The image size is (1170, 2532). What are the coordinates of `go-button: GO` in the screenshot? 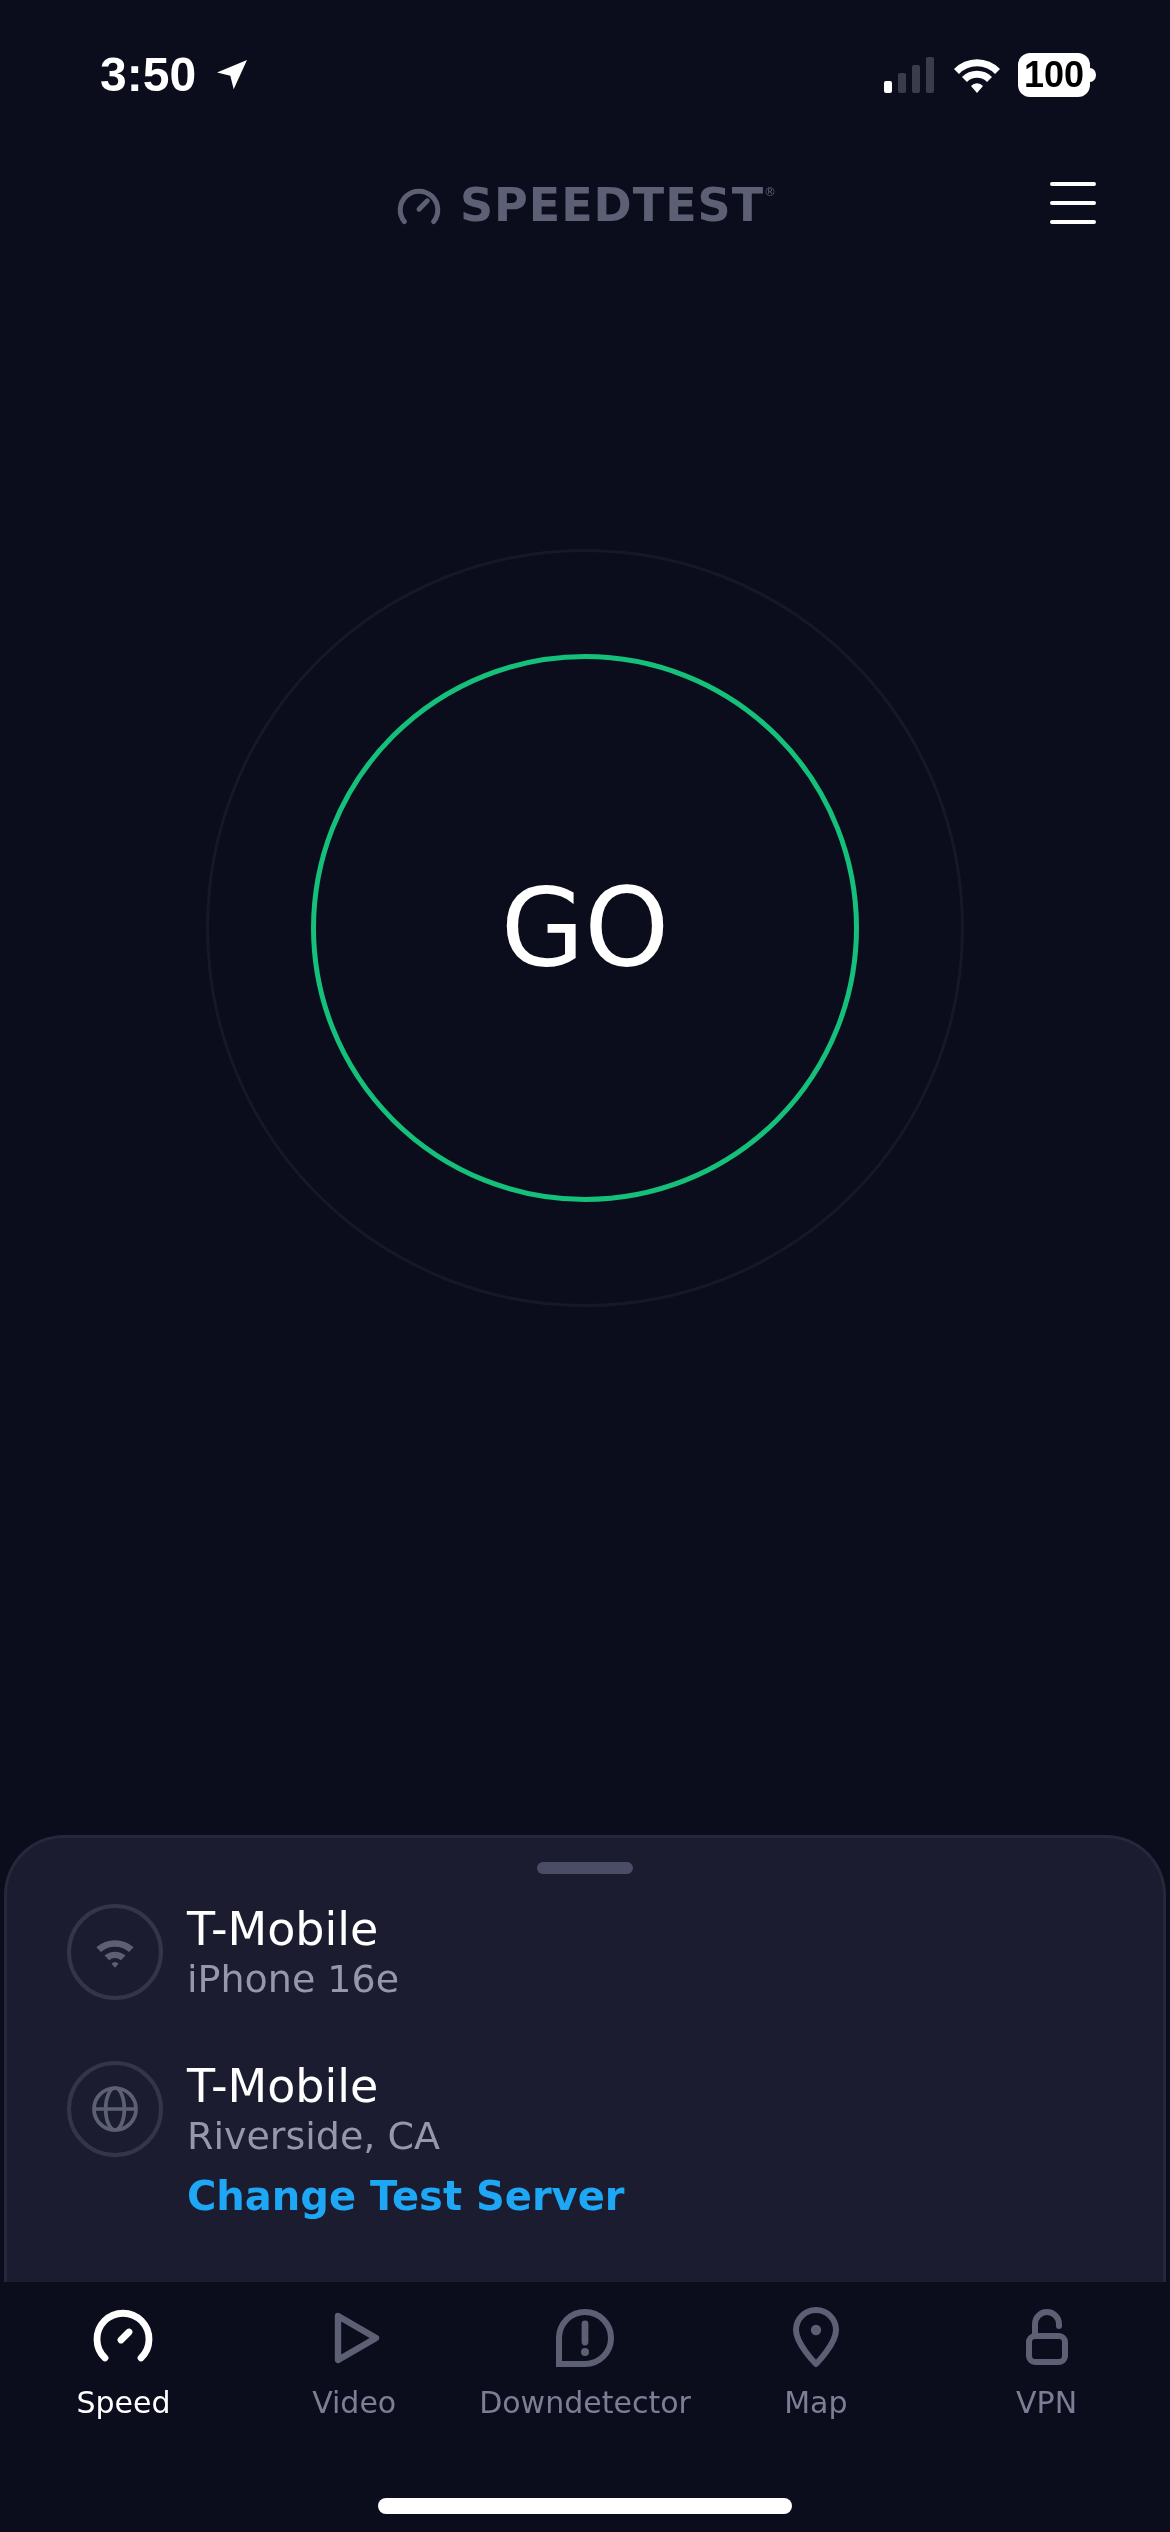 It's located at (585, 927).